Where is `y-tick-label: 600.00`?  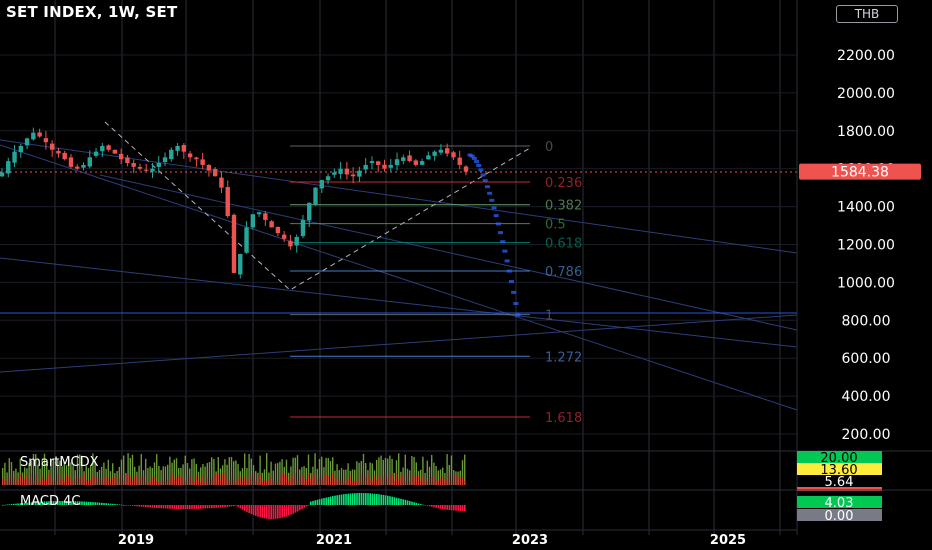
y-tick-label: 600.00 is located at coordinates (866, 359).